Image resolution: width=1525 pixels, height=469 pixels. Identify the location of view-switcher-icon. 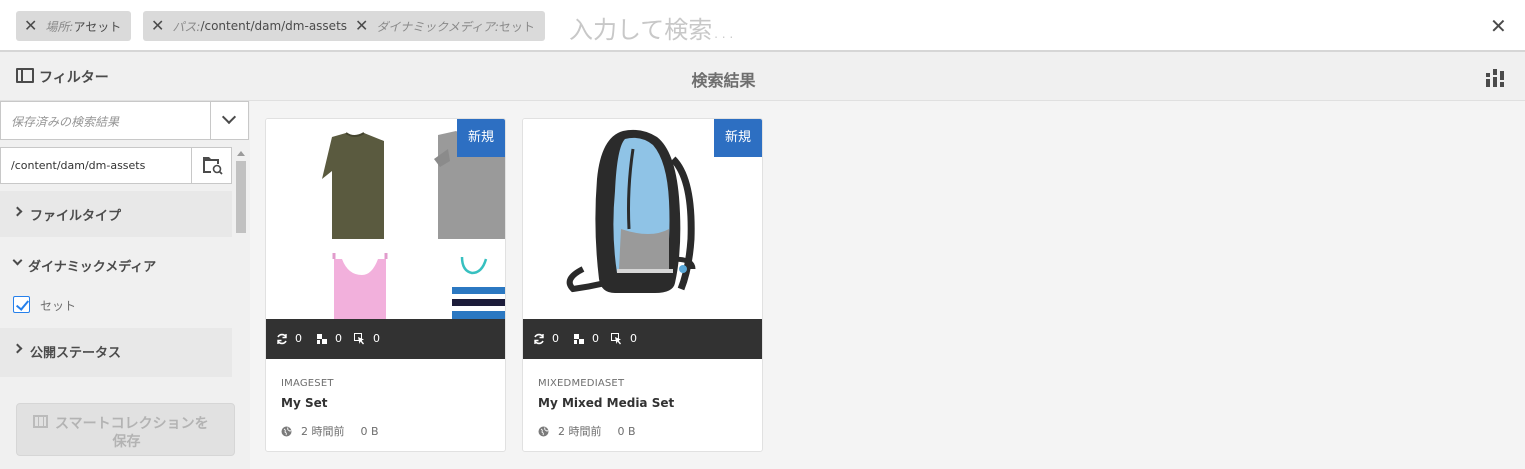
(1495, 78).